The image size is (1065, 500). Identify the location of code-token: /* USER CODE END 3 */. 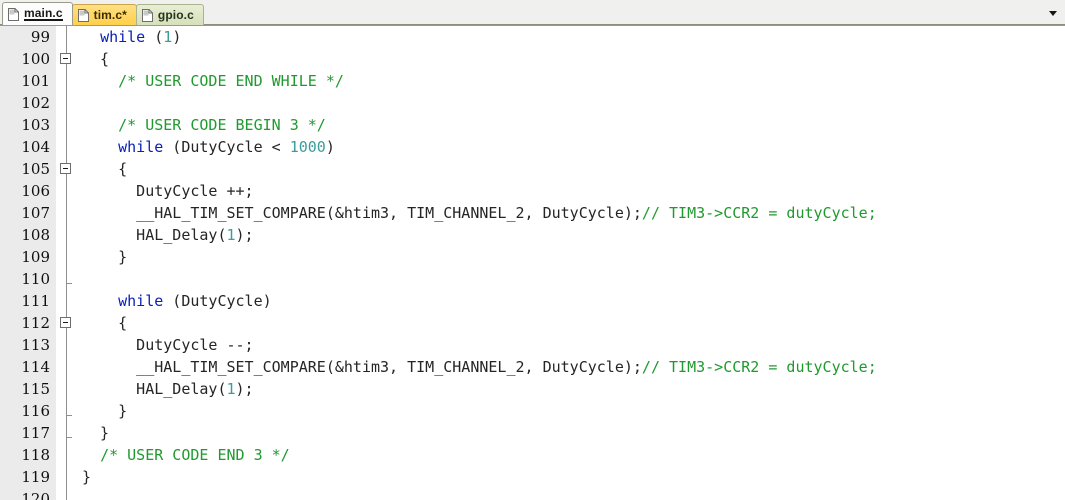
(195, 455).